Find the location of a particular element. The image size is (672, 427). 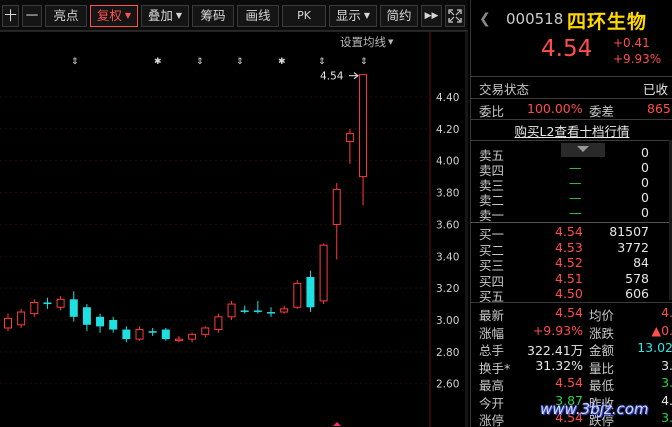

price-change: +0.41 is located at coordinates (631, 43).